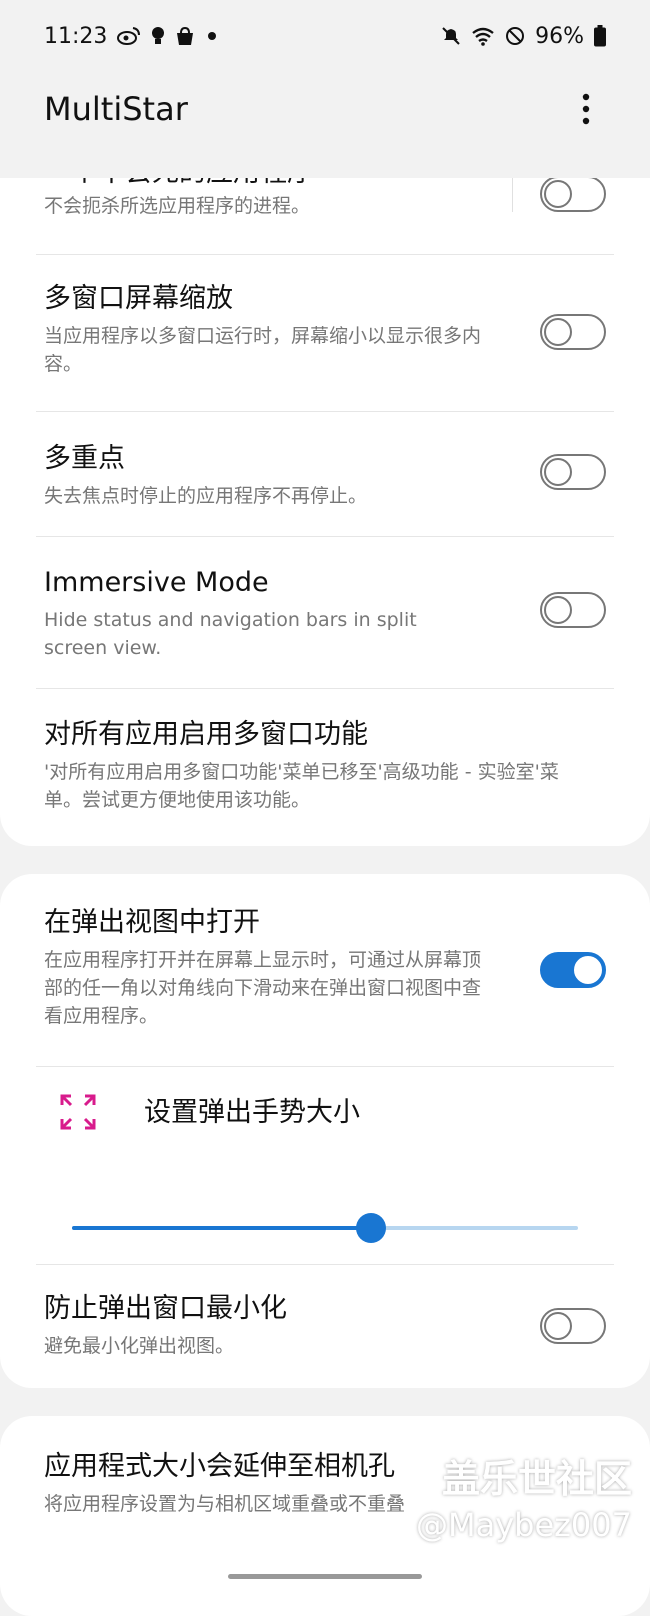 Image resolution: width=650 pixels, height=1616 pixels. I want to click on expand-corners-icon, so click(78, 1112).